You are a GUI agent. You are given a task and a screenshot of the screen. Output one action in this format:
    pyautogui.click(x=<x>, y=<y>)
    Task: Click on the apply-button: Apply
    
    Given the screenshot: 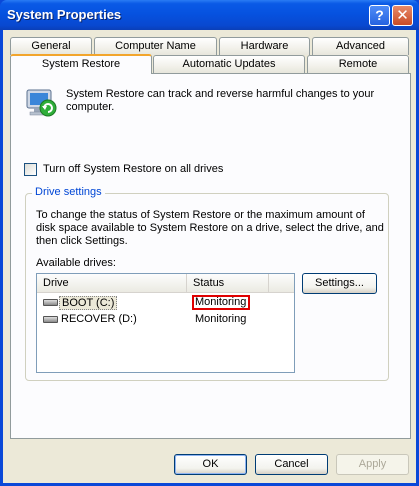 What is the action you would take?
    pyautogui.click(x=372, y=464)
    